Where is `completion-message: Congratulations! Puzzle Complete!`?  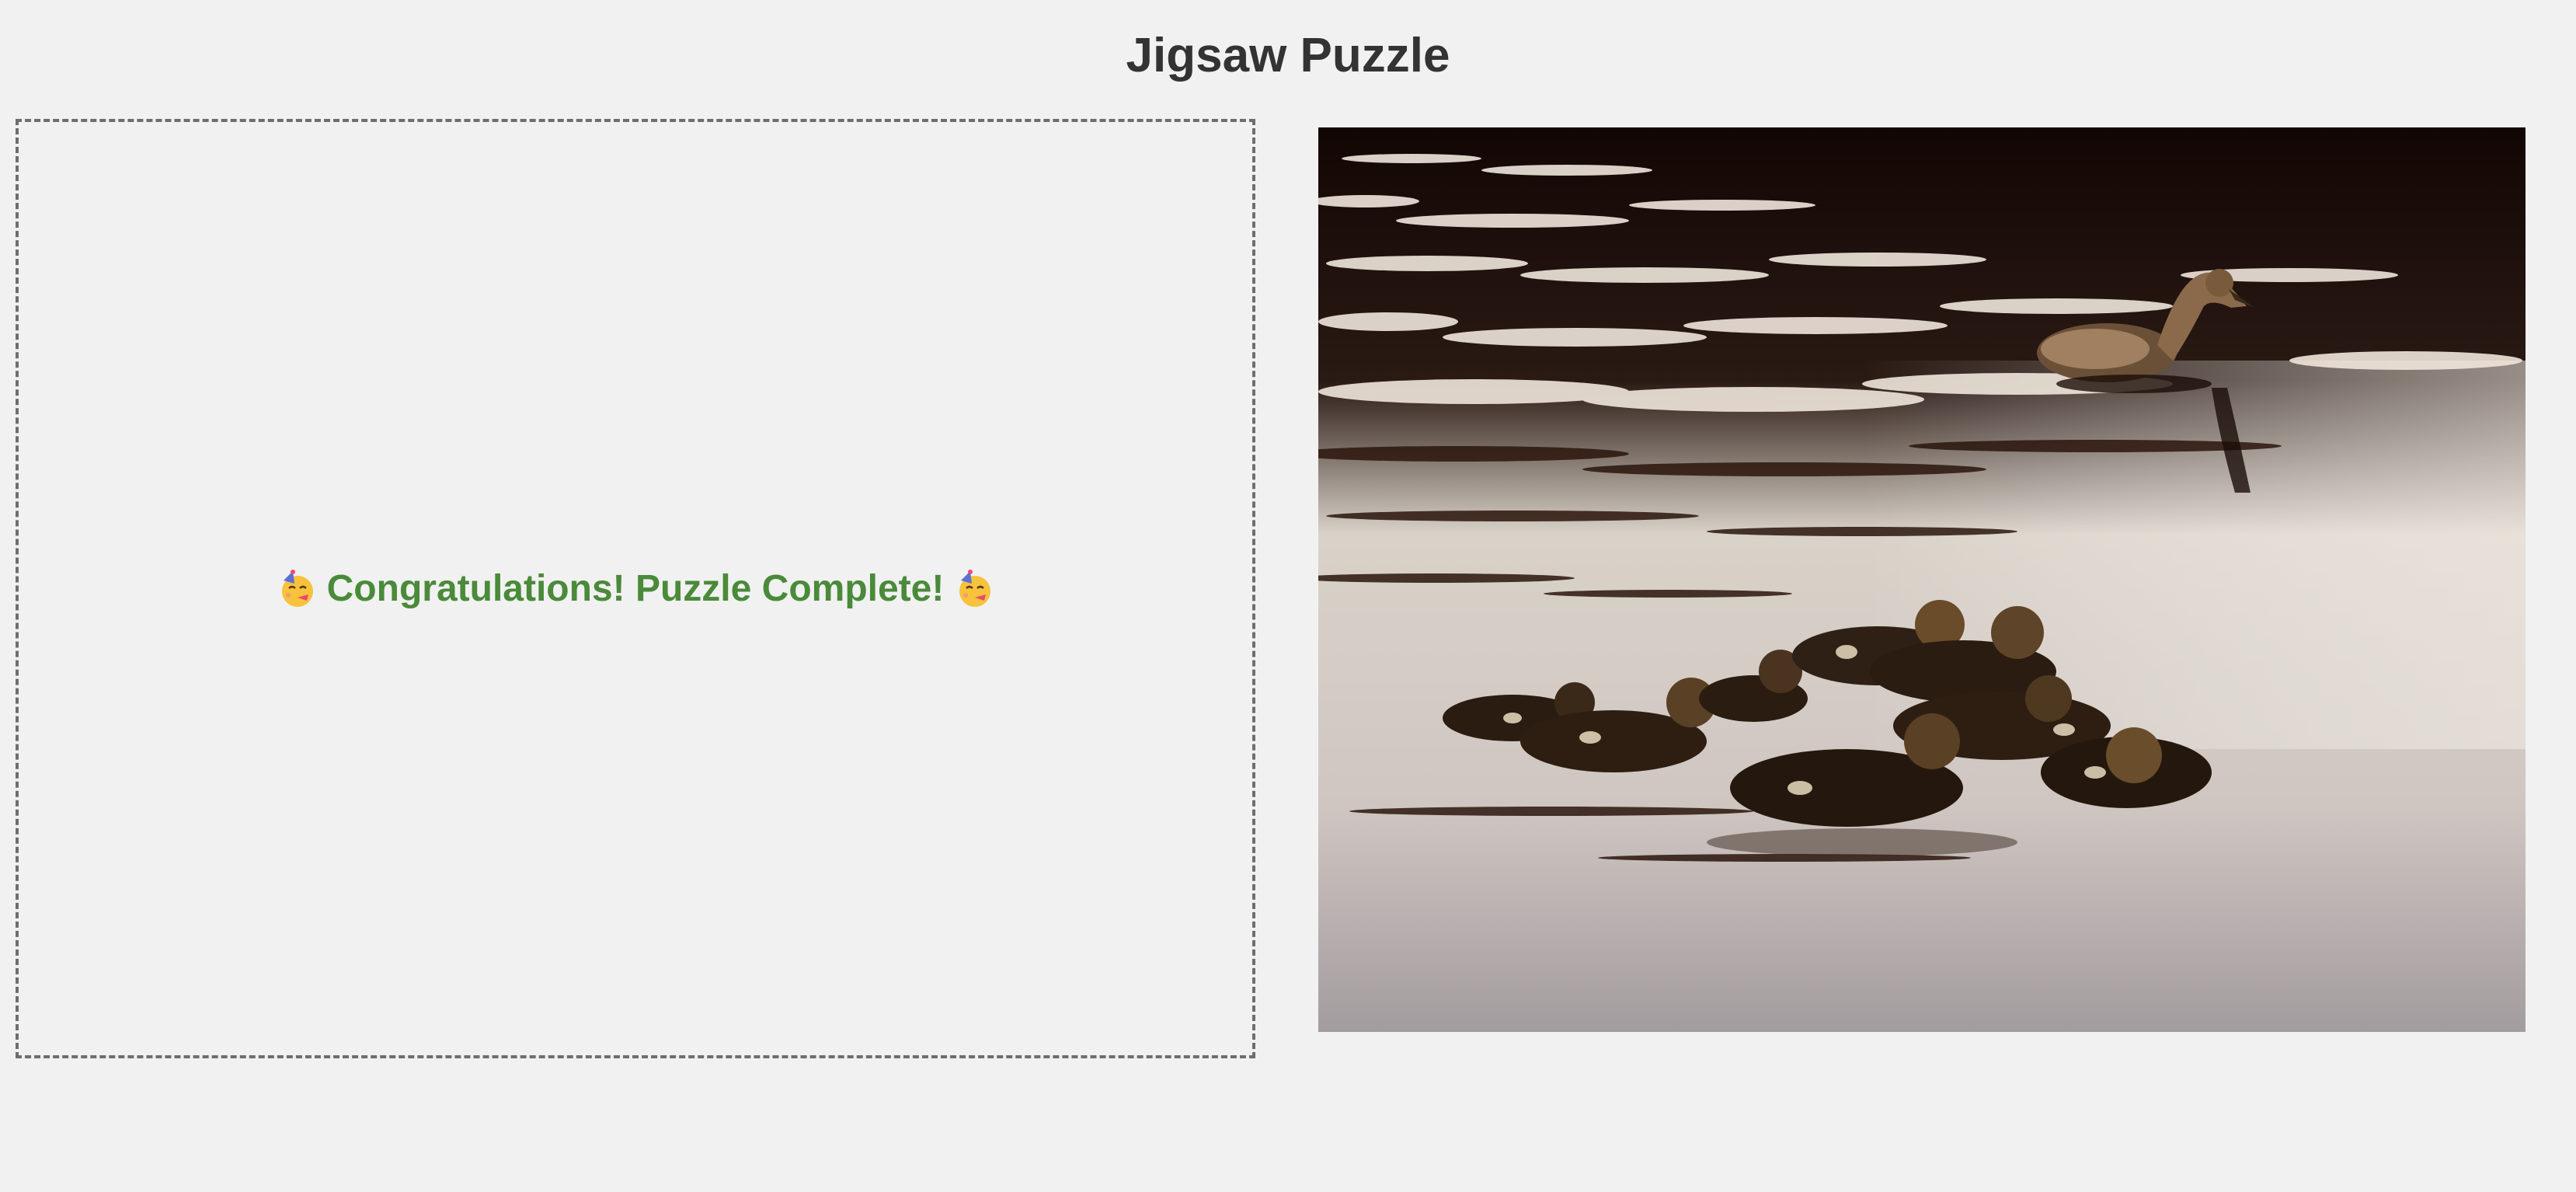
completion-message: Congratulations! Puzzle Complete! is located at coordinates (635, 588).